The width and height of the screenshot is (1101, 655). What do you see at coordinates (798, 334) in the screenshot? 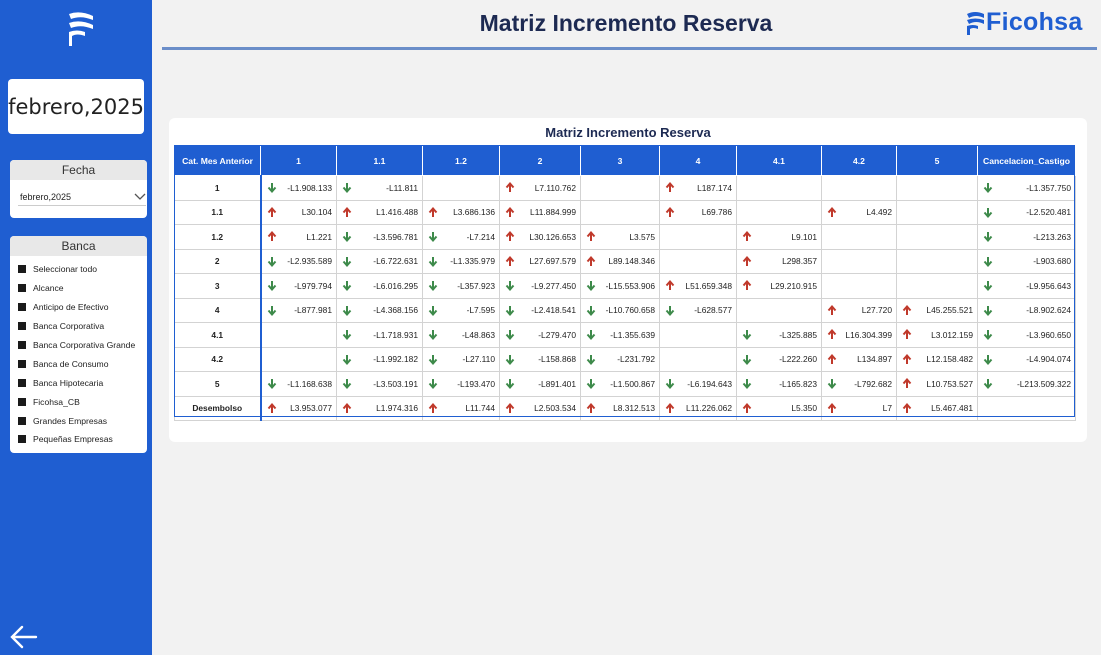
I see `cell-value: -L325.885` at bounding box center [798, 334].